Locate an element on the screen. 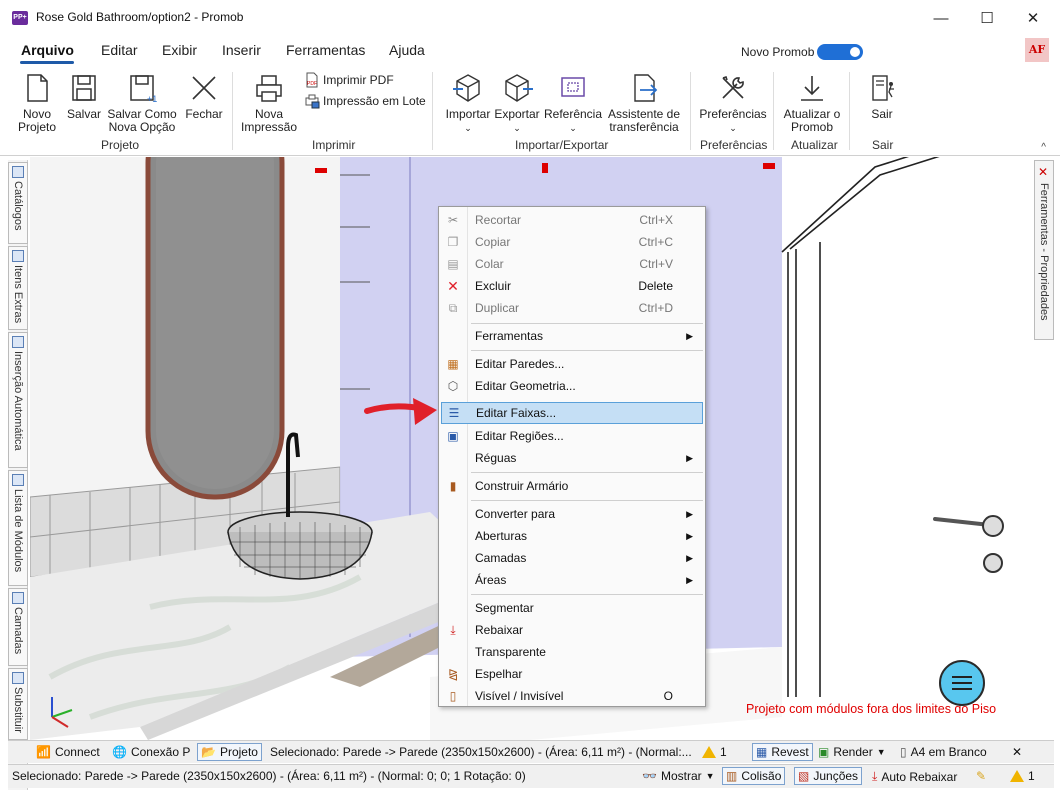 The image size is (1060, 794). tab-substituir: Substituir is located at coordinates (18, 704).